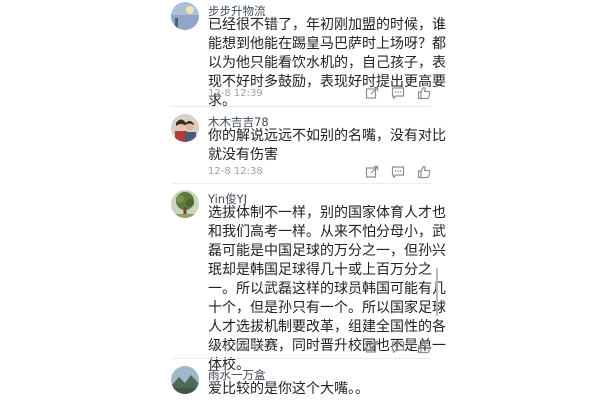 This screenshot has width=600, height=400. I want to click on timestamp: 12-8 12:39, so click(235, 93).